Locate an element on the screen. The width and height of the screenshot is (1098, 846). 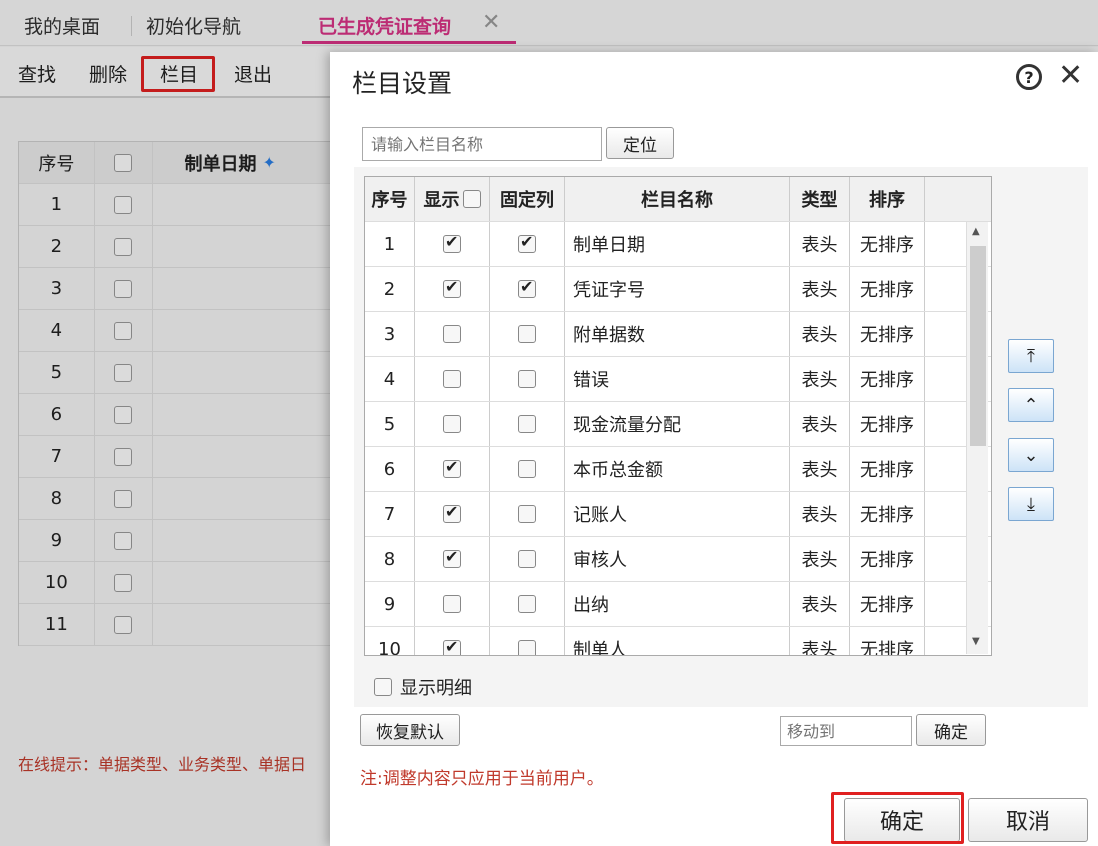
column-row: 1 制单日期表头无排序 is located at coordinates (678, 244).